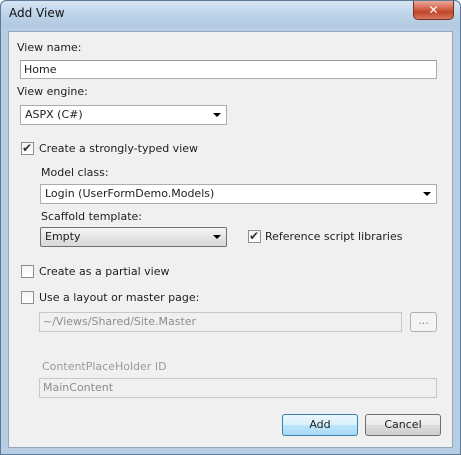  I want to click on view-engine-select: ASPX (C#), so click(123, 115).